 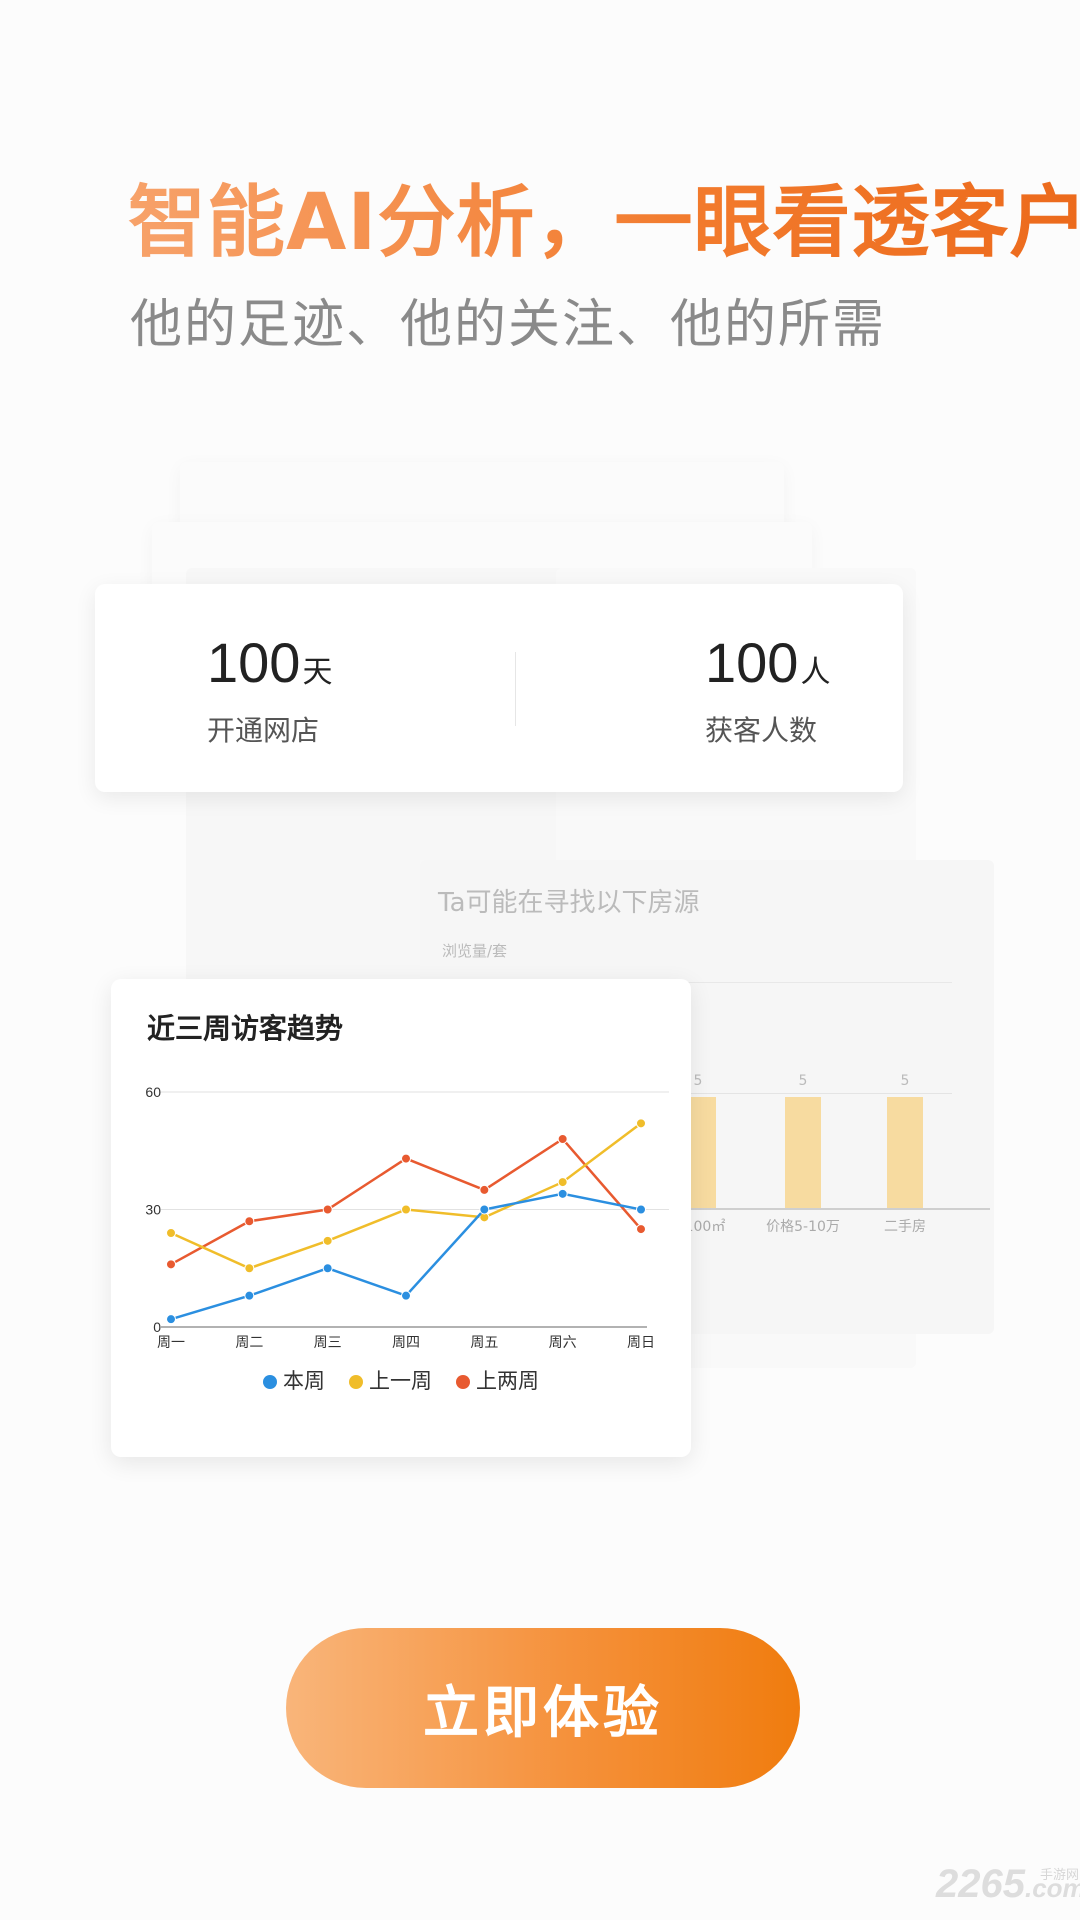 I want to click on legend-label: 上一周, so click(x=400, y=1381).